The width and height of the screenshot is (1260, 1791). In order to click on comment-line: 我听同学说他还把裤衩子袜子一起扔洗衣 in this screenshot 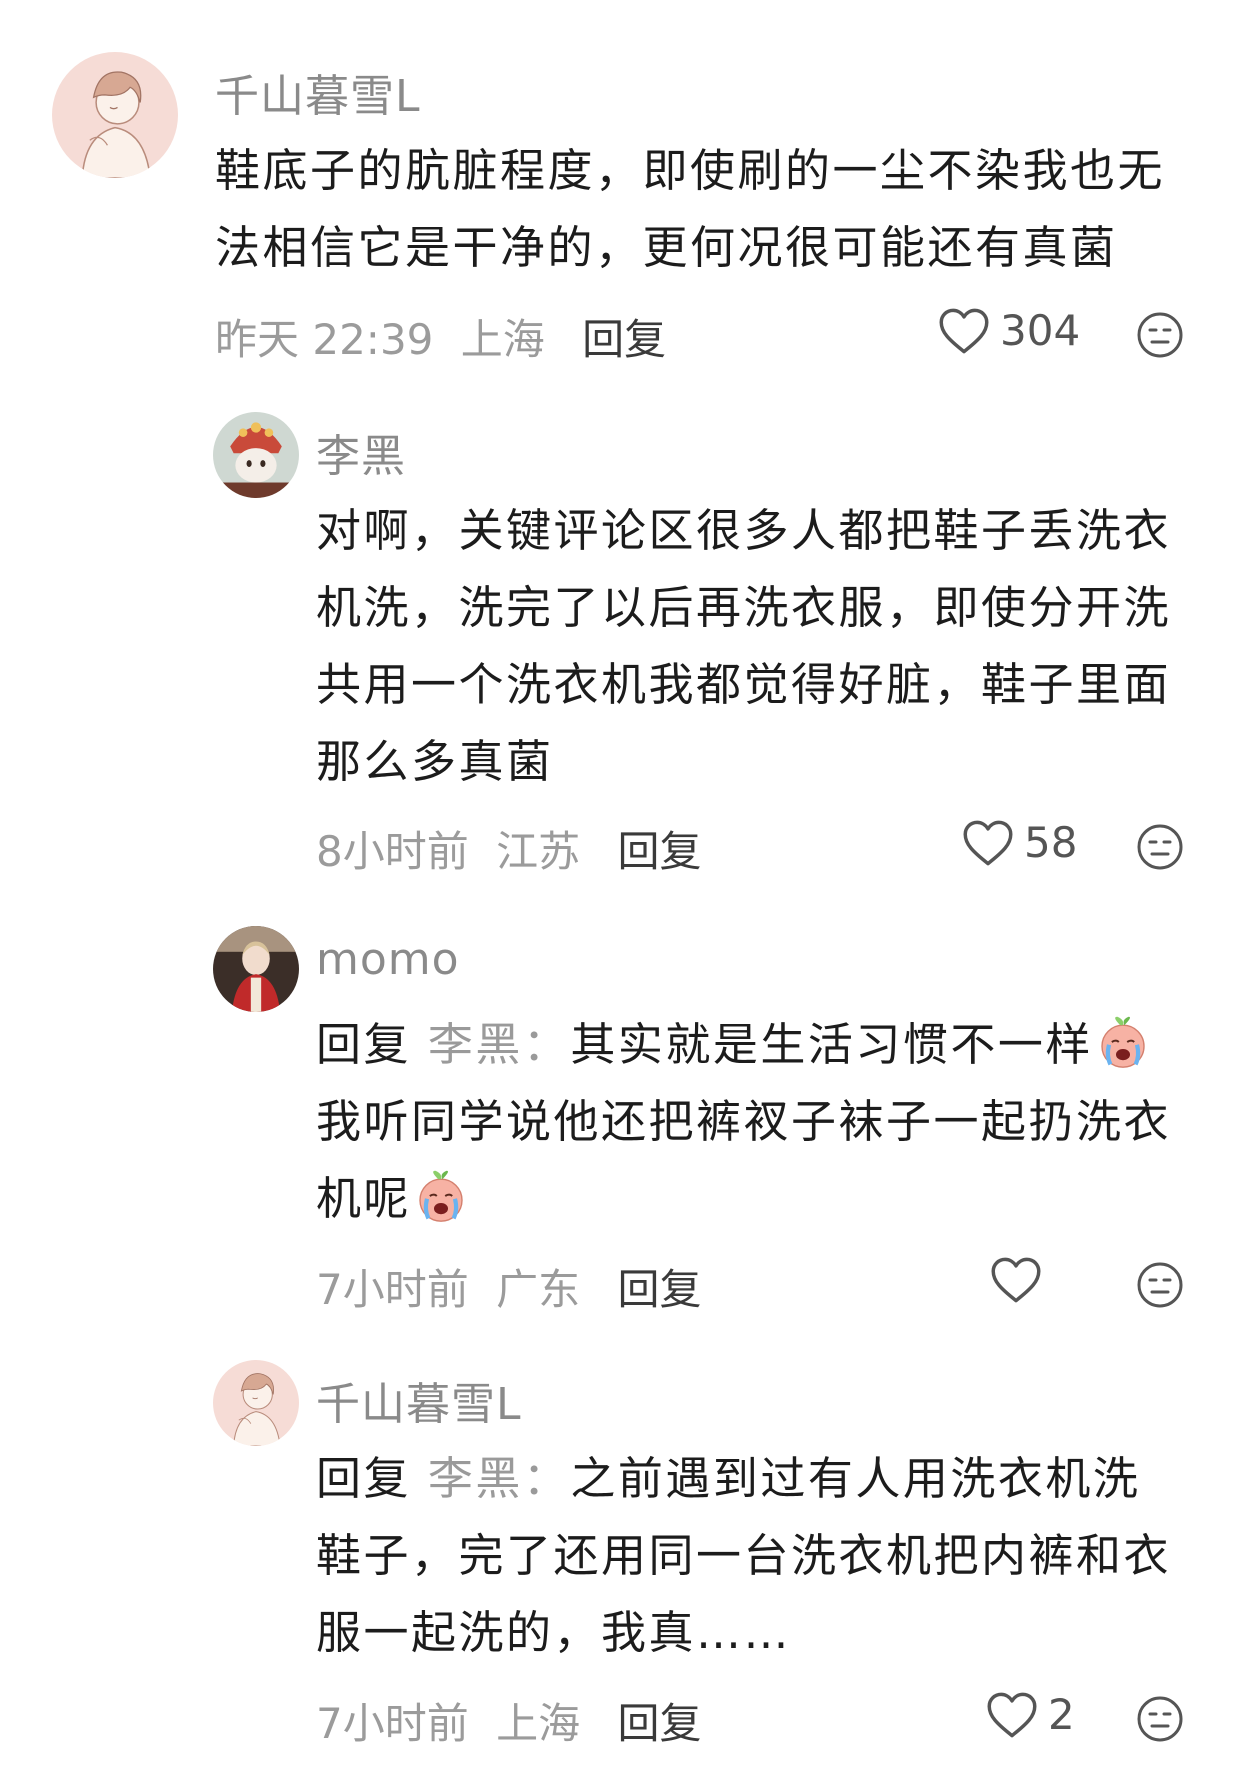, I will do `click(744, 1121)`.